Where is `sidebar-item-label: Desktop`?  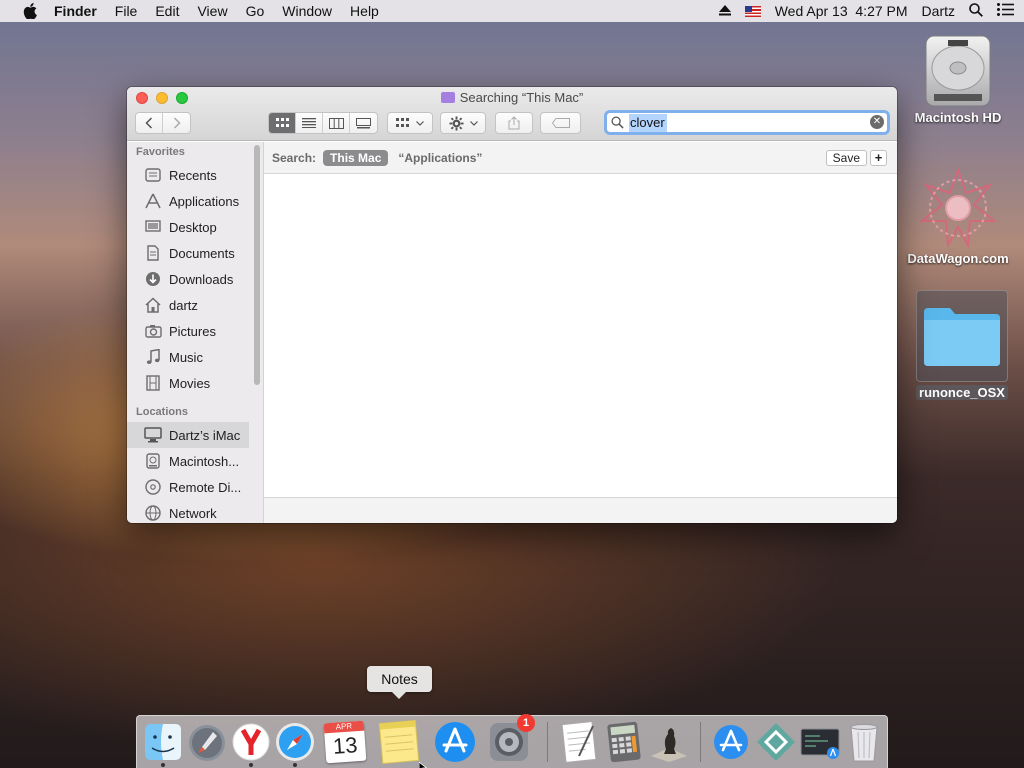
sidebar-item-label: Desktop is located at coordinates (193, 227).